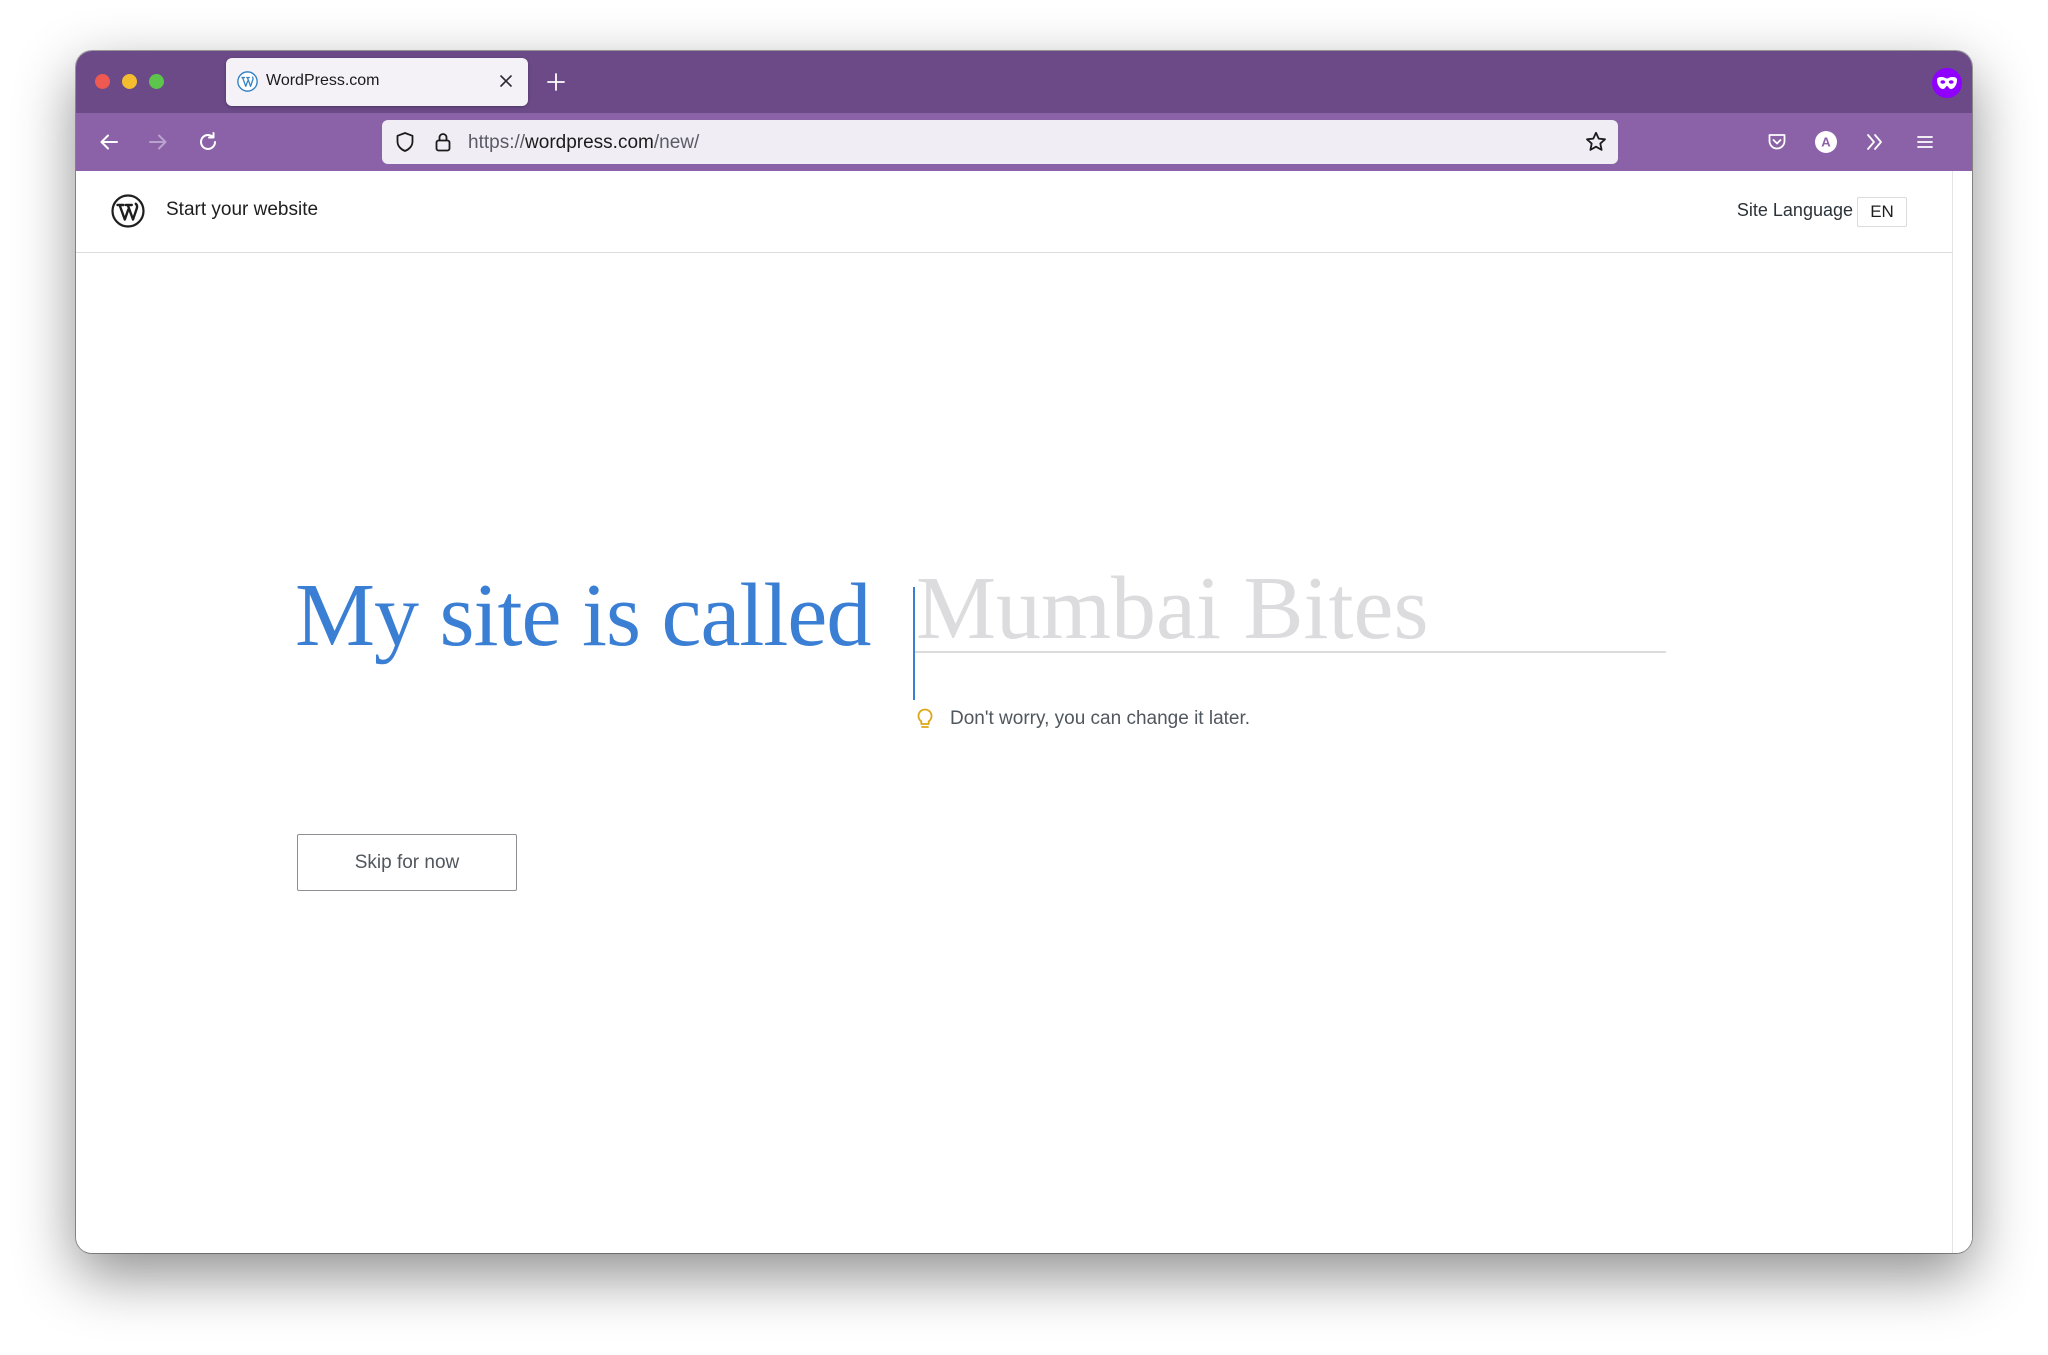  What do you see at coordinates (1947, 83) in the screenshot?
I see `private-browsing-mask-icon` at bounding box center [1947, 83].